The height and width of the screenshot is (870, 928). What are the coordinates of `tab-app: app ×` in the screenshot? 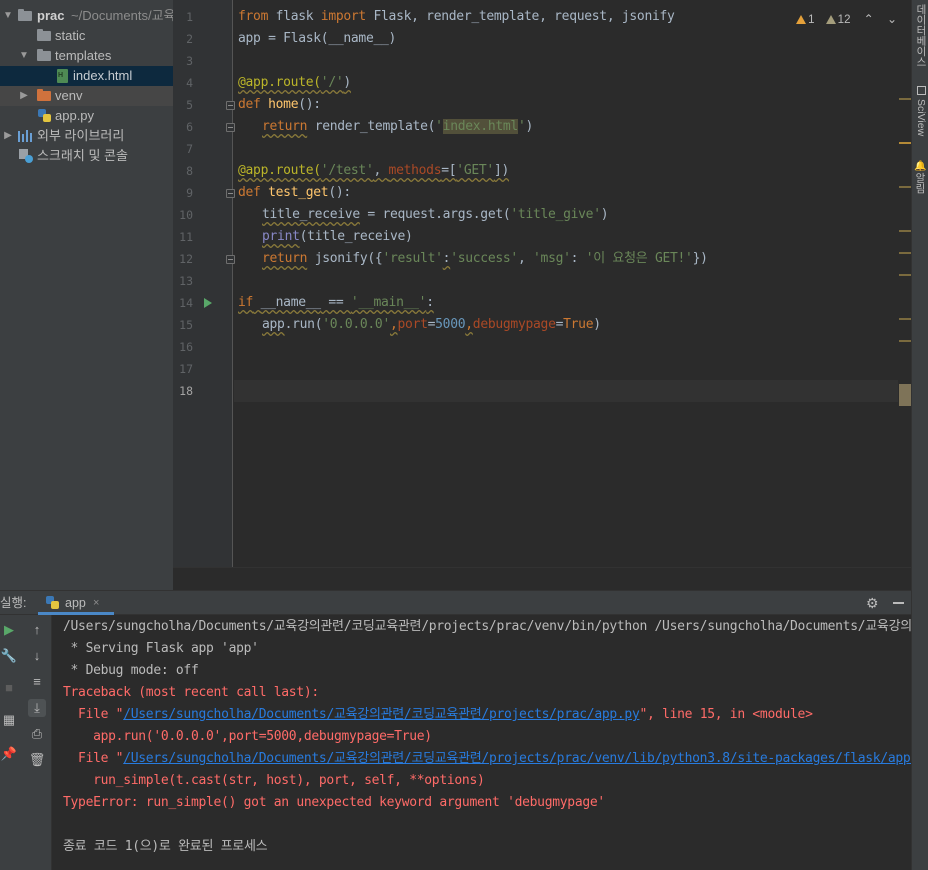 It's located at (76, 603).